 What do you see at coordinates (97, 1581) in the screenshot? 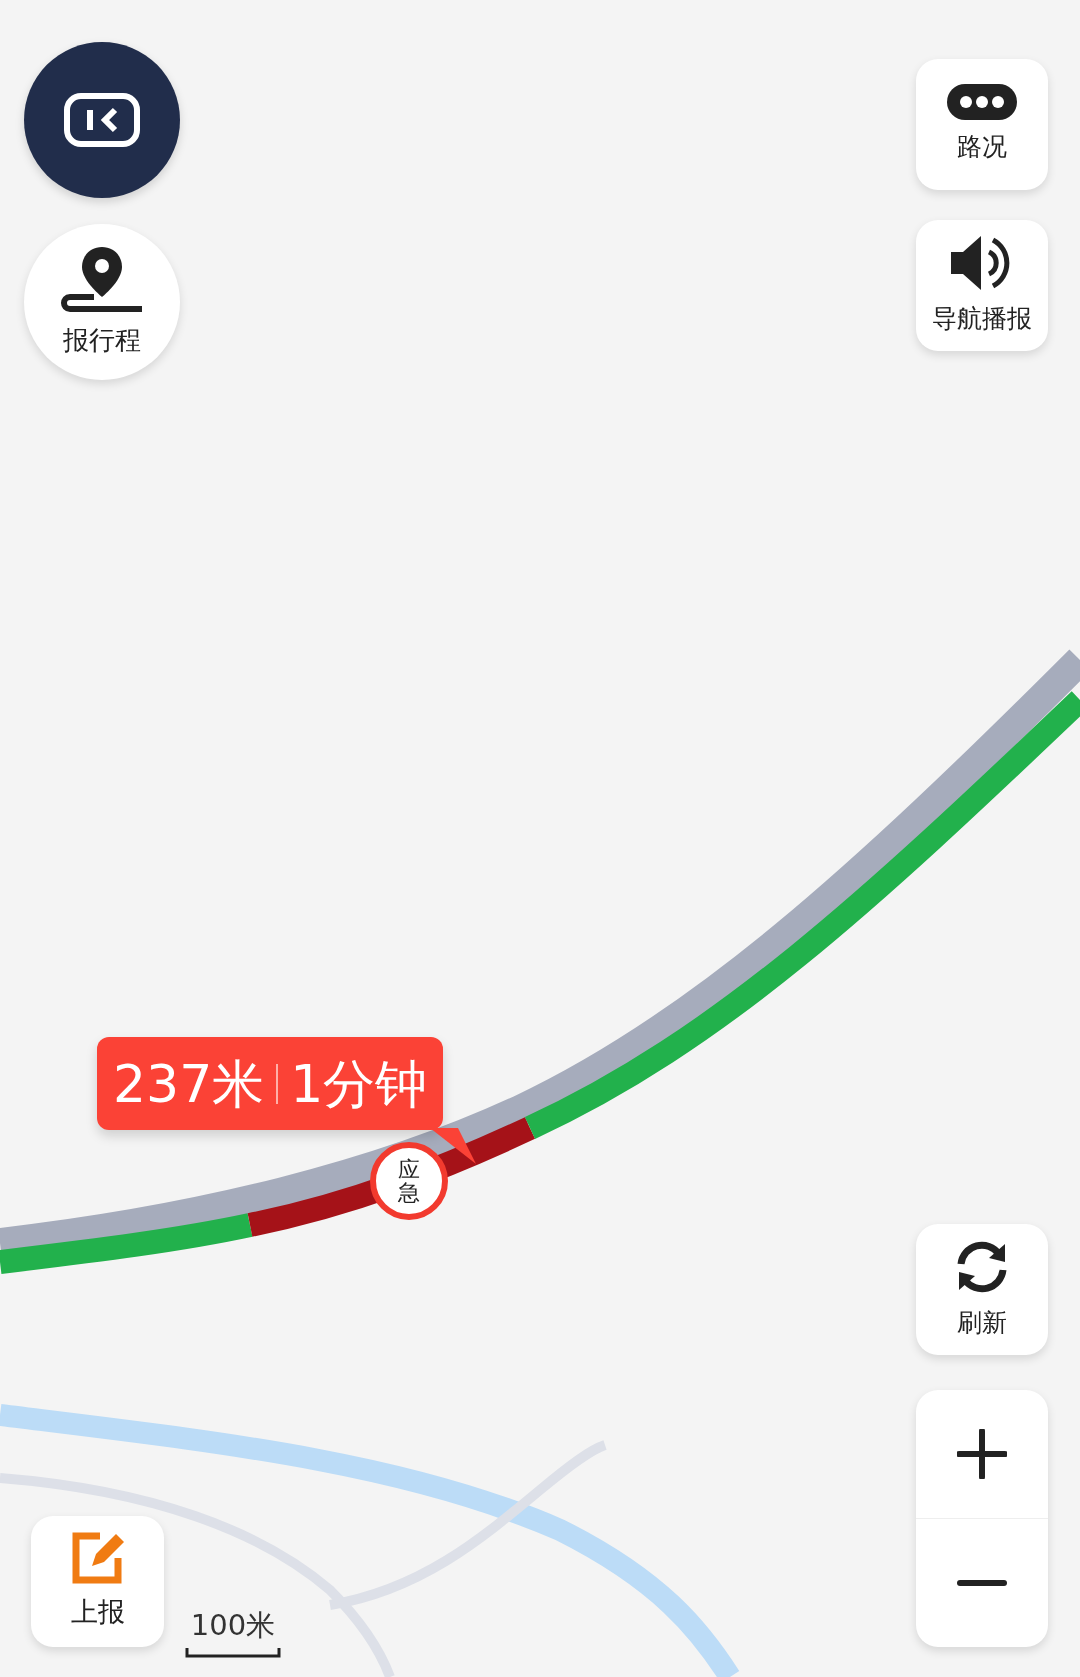
I see `report-button: 上报` at bounding box center [97, 1581].